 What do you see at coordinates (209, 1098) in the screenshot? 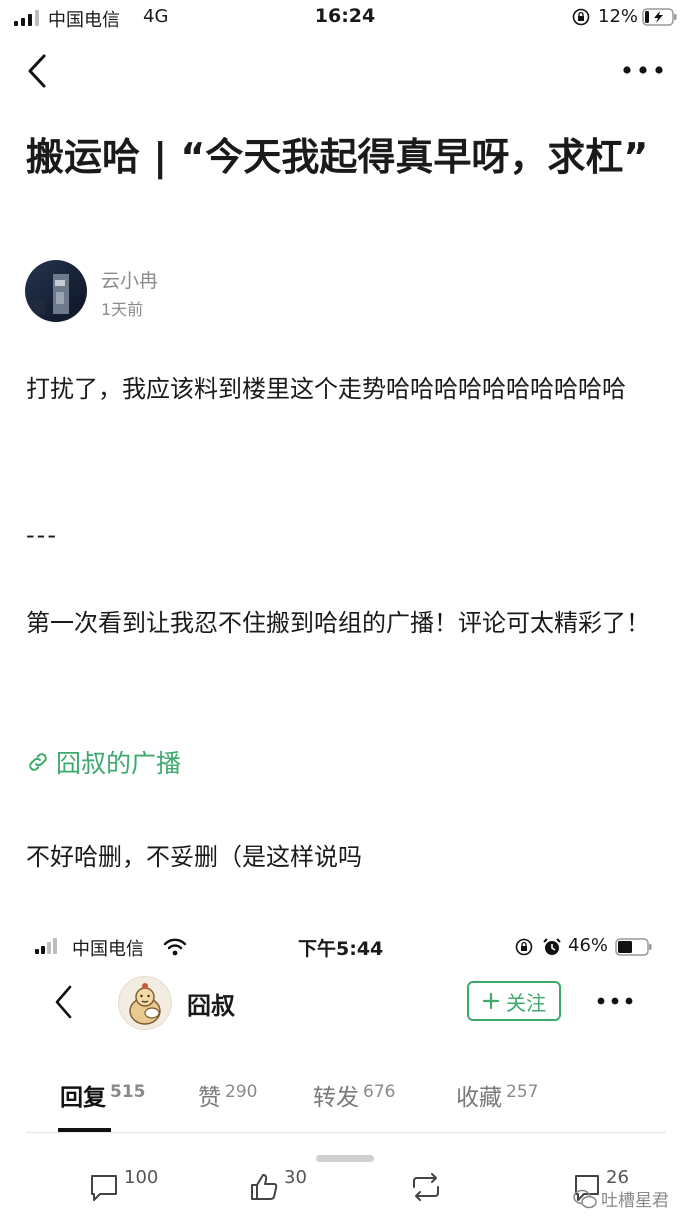
I see `tab-label: 赞` at bounding box center [209, 1098].